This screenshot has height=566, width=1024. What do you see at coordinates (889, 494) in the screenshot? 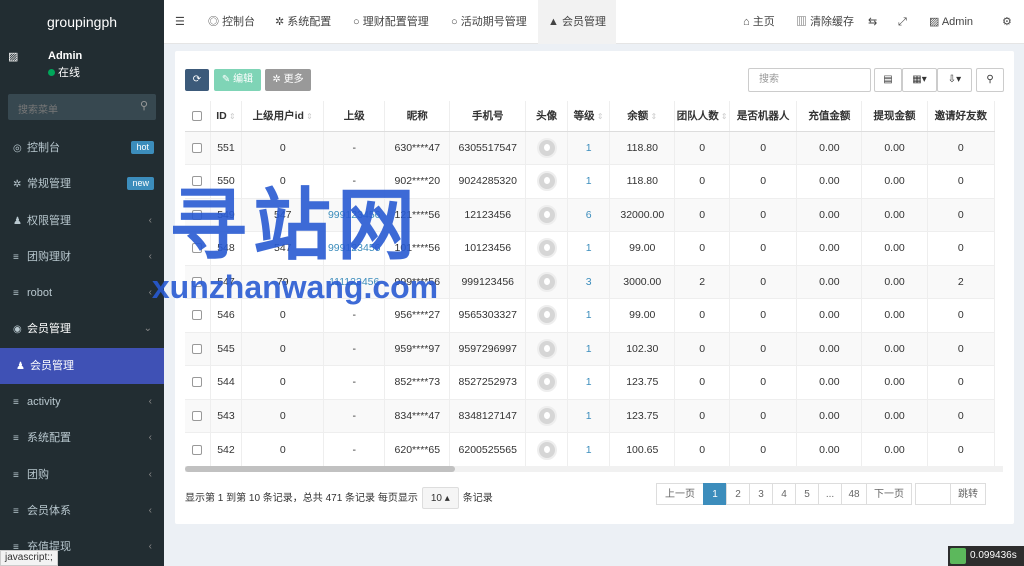
I see `next-page-button: 下一页` at bounding box center [889, 494].